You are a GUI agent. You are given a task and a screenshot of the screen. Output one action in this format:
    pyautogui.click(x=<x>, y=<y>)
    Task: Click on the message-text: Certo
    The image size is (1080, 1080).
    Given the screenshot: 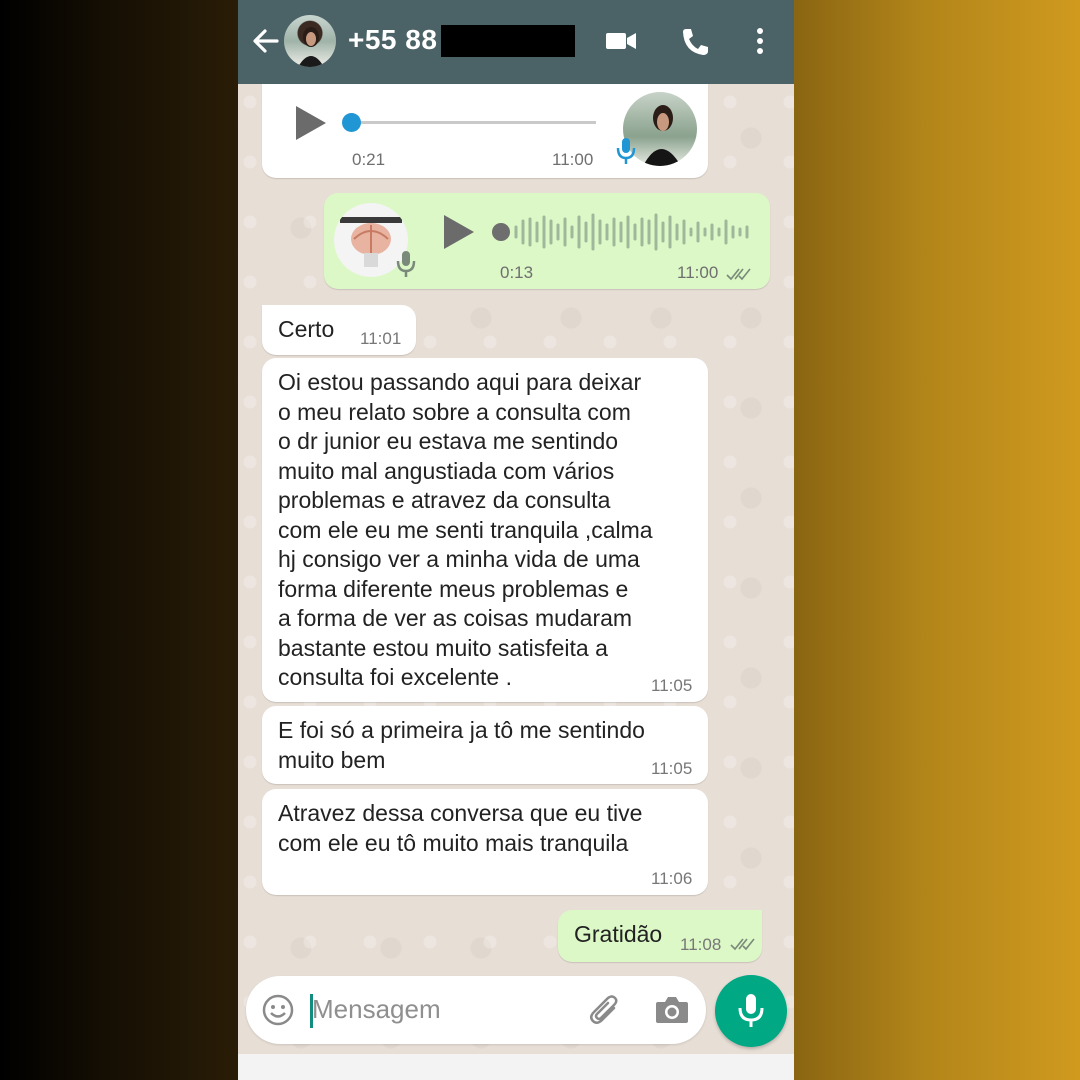 What is the action you would take?
    pyautogui.click(x=306, y=329)
    